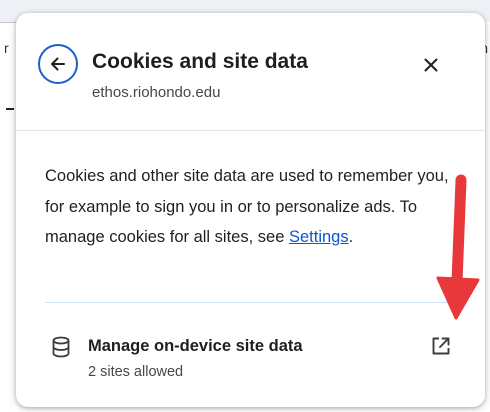 The width and height of the screenshot is (490, 412). Describe the element at coordinates (351, 237) in the screenshot. I see `description-suffix: .` at that location.